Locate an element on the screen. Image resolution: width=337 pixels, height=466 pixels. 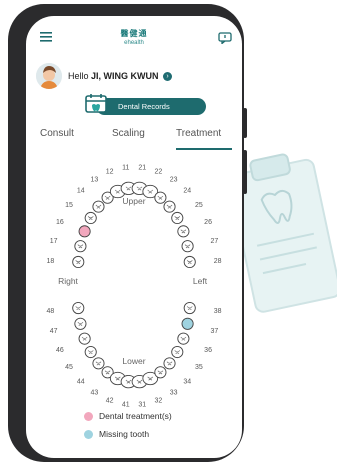
greeting: Hello JI, WING KWUN › is located at coordinates (120, 76).